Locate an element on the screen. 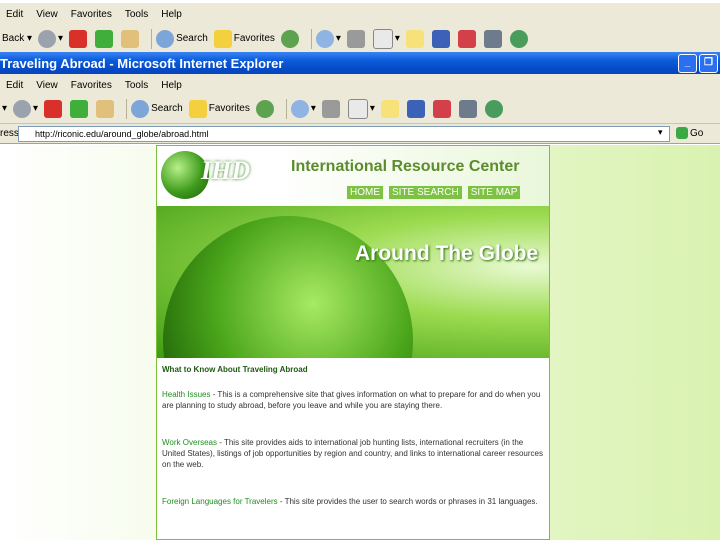  toolbar: ▾ ▾ Search Favorites ▾ ▾ is located at coordinates (360, 109).